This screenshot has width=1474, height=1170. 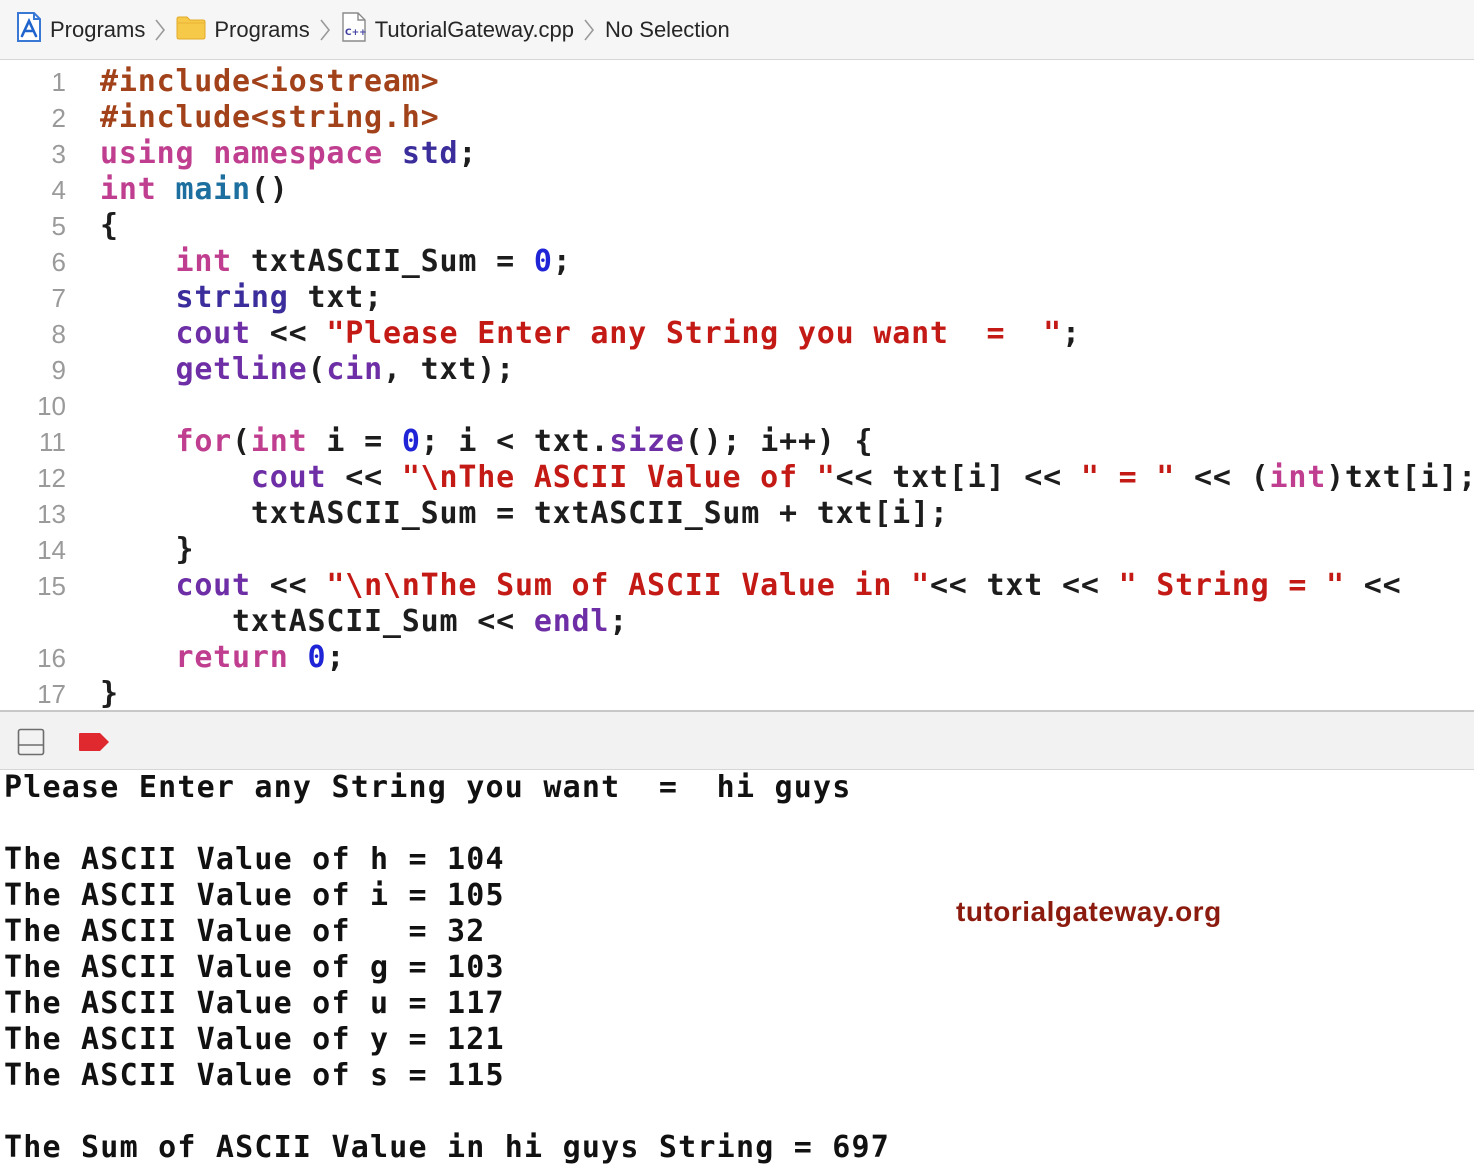 I want to click on line-number: 2, so click(x=33, y=118).